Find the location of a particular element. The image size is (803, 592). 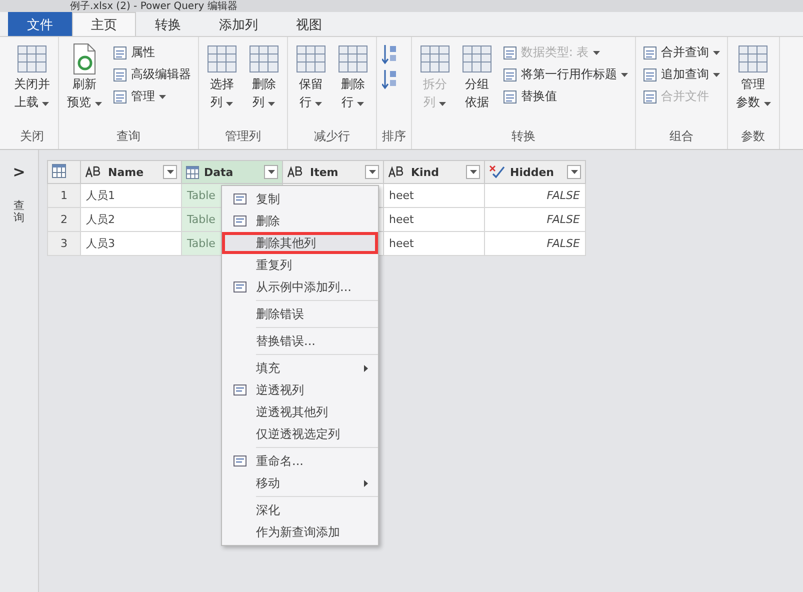

ribbon-tab: 添加列 is located at coordinates (238, 24).